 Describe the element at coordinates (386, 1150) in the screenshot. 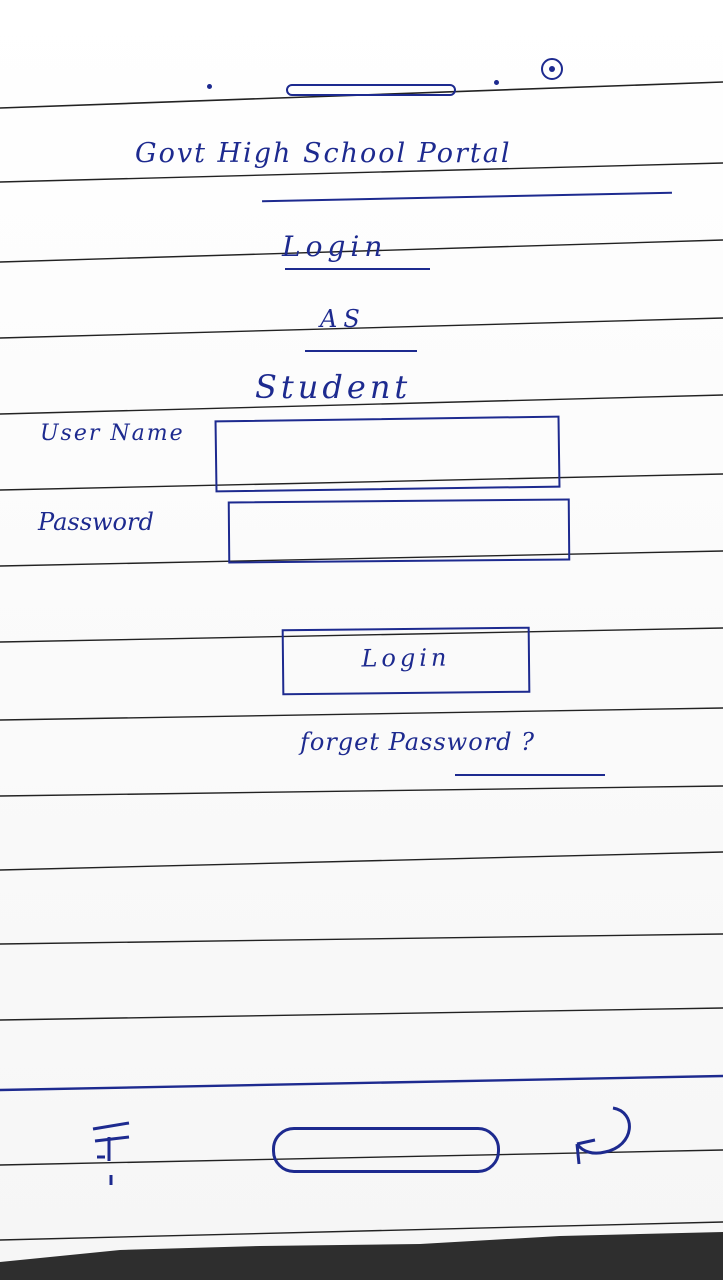

I see `home-icon` at that location.